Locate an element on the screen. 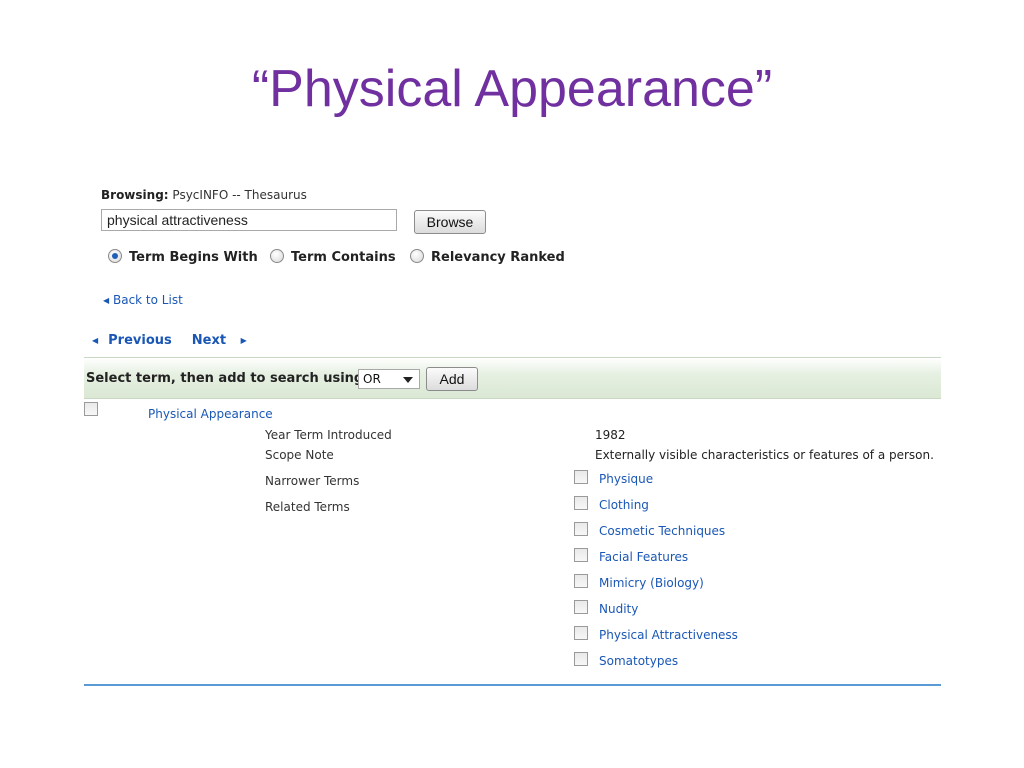 This screenshot has width=1024, height=768. detail-label-year: Year Term Introduced is located at coordinates (328, 435).